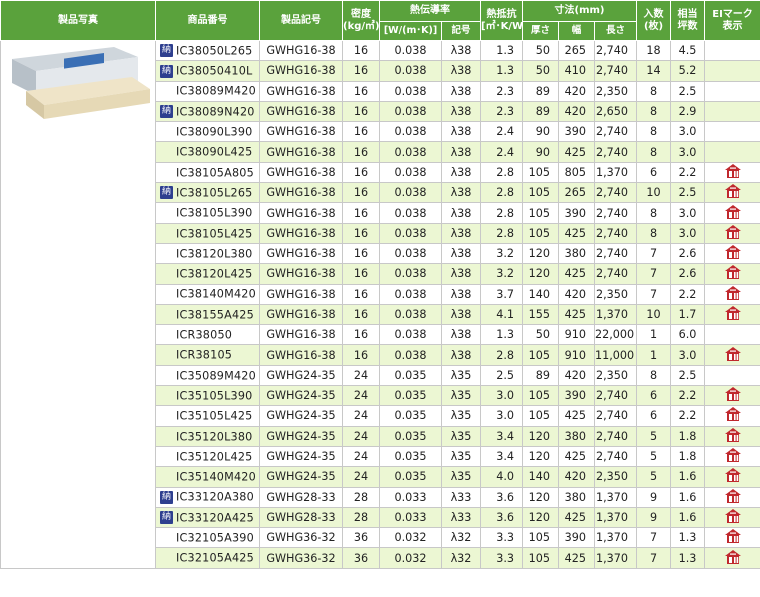 The image size is (760, 597). I want to click on conductivity-cell: 0.033, so click(410, 517).